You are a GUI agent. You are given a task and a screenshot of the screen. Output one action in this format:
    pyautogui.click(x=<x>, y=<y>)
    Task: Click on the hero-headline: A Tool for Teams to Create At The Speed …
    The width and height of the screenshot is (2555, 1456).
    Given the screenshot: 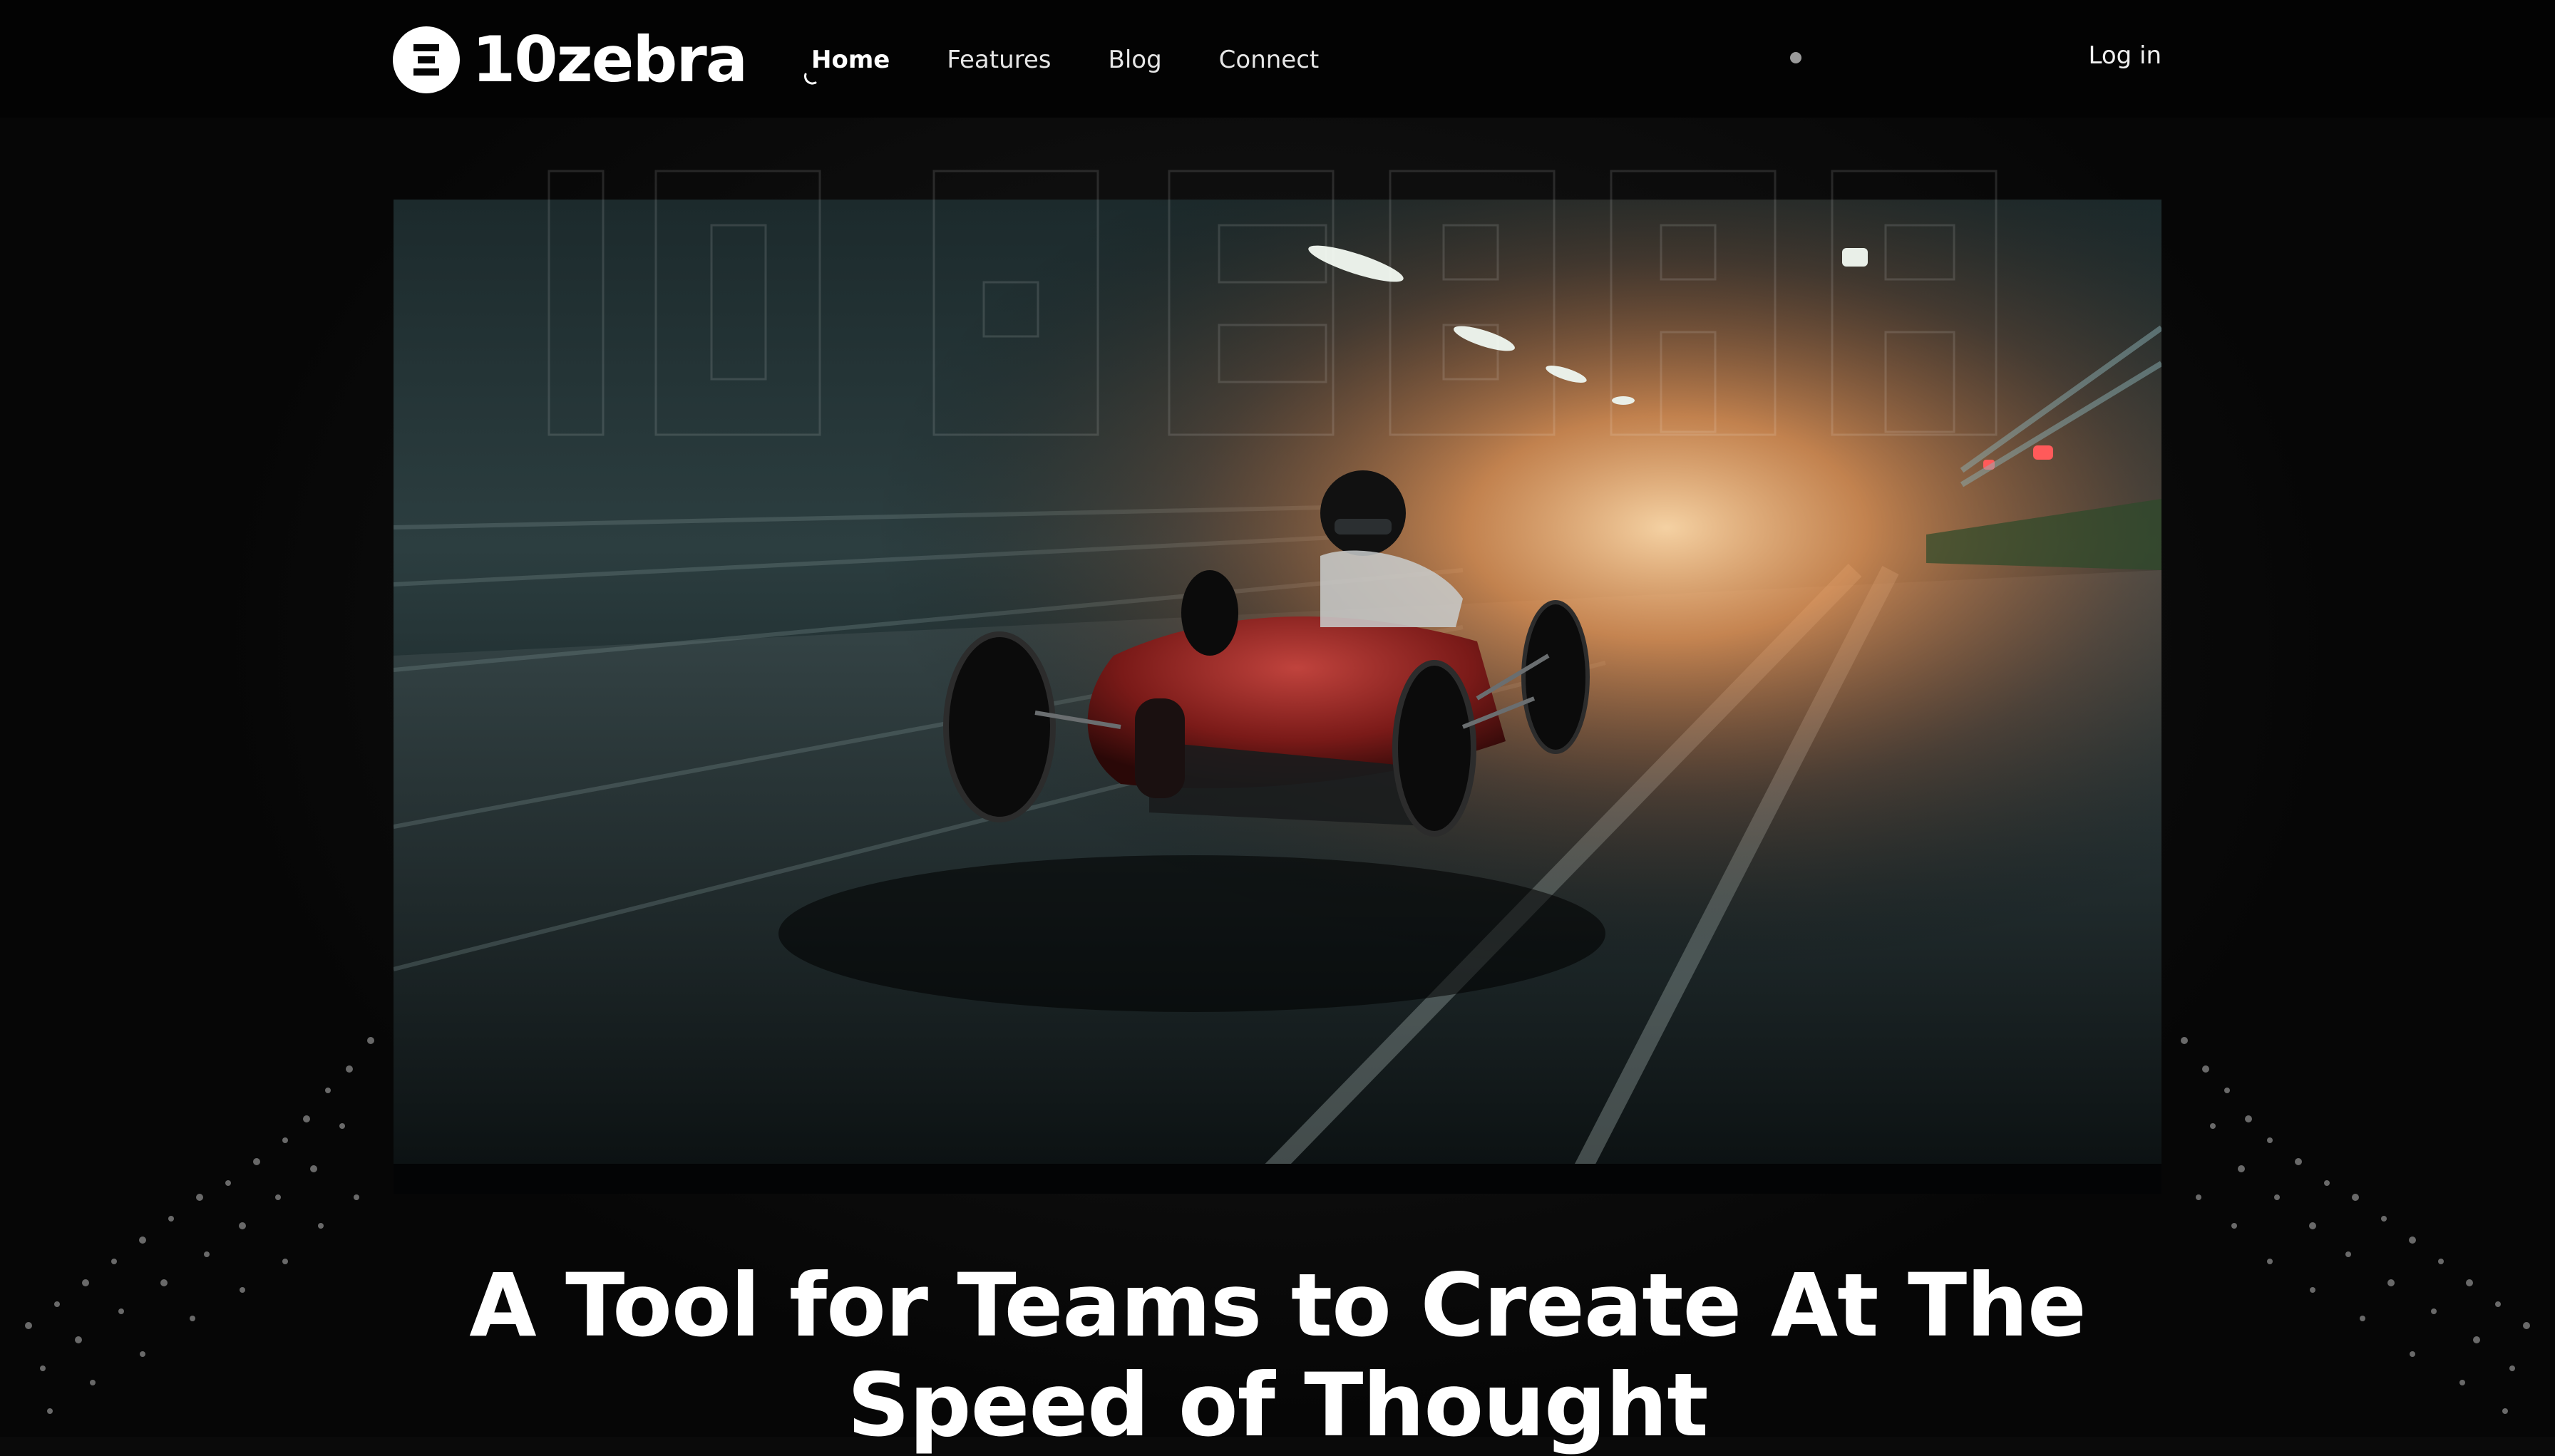 What is the action you would take?
    pyautogui.click(x=1277, y=1355)
    